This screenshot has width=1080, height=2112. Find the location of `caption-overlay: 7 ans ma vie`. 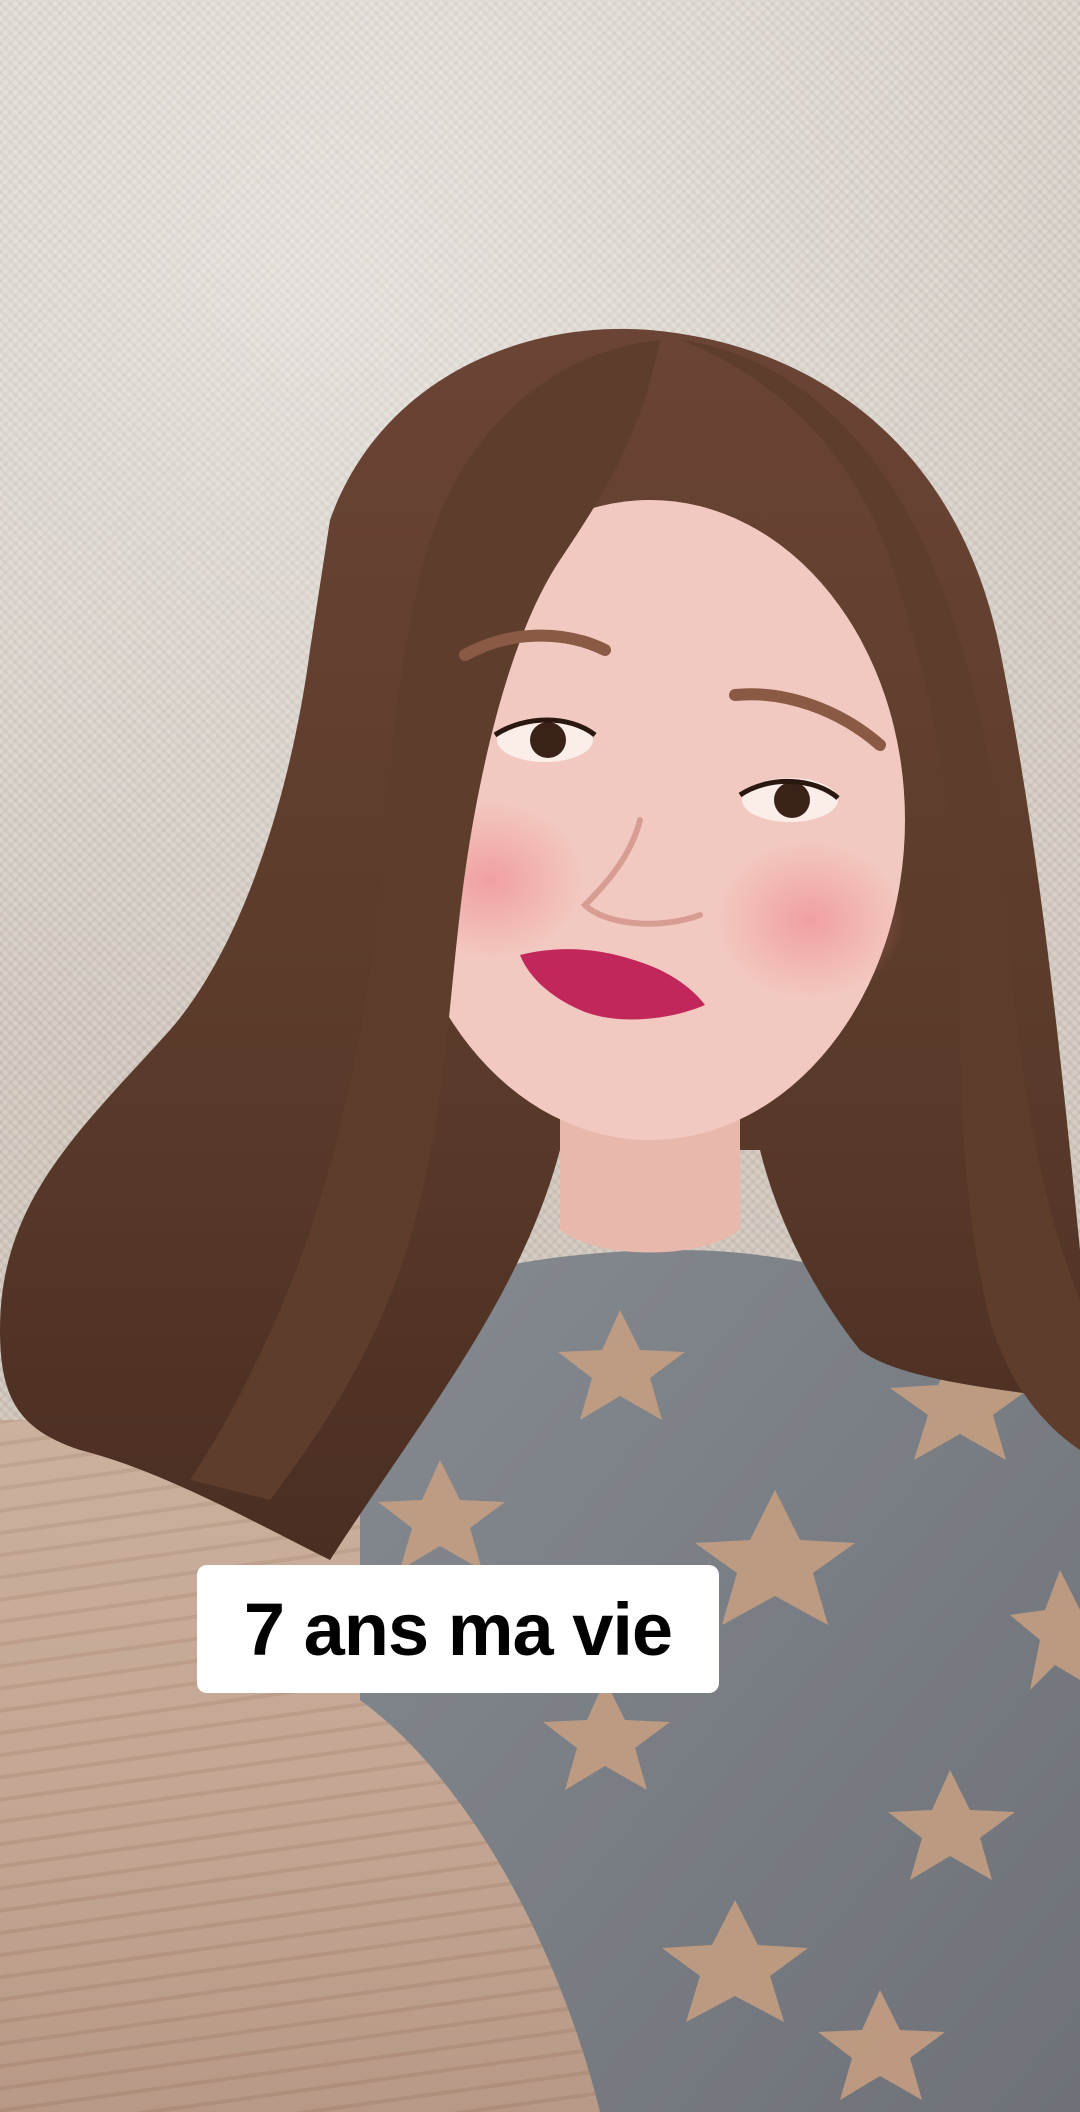

caption-overlay: 7 ans ma vie is located at coordinates (458, 1629).